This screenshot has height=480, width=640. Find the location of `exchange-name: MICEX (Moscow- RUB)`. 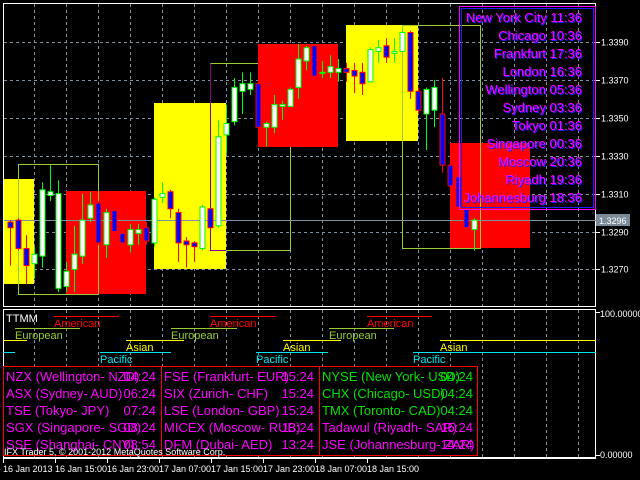

exchange-name: MICEX (Moscow- RUB) is located at coordinates (232, 427).